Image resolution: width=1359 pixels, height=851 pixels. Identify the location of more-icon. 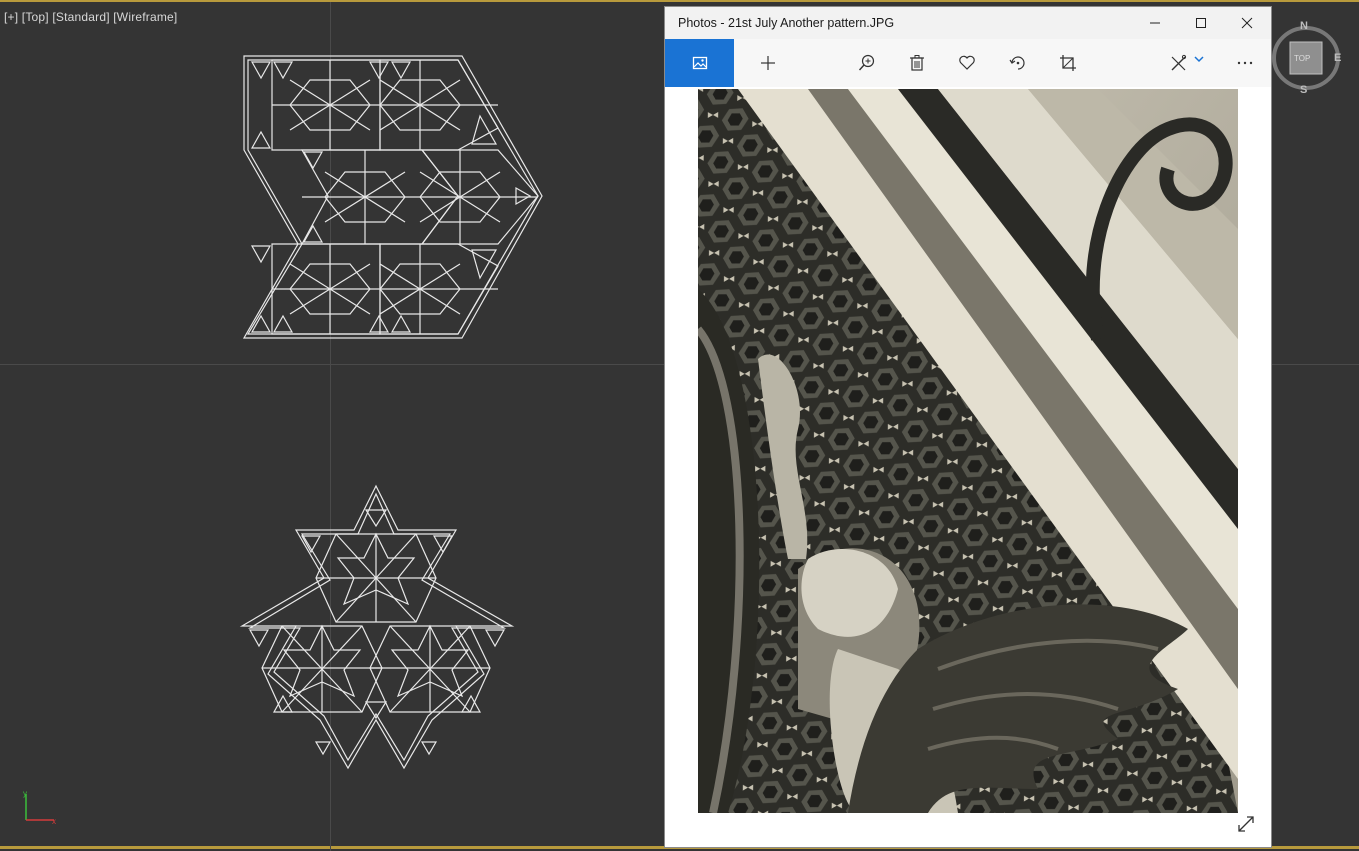
(1245, 63).